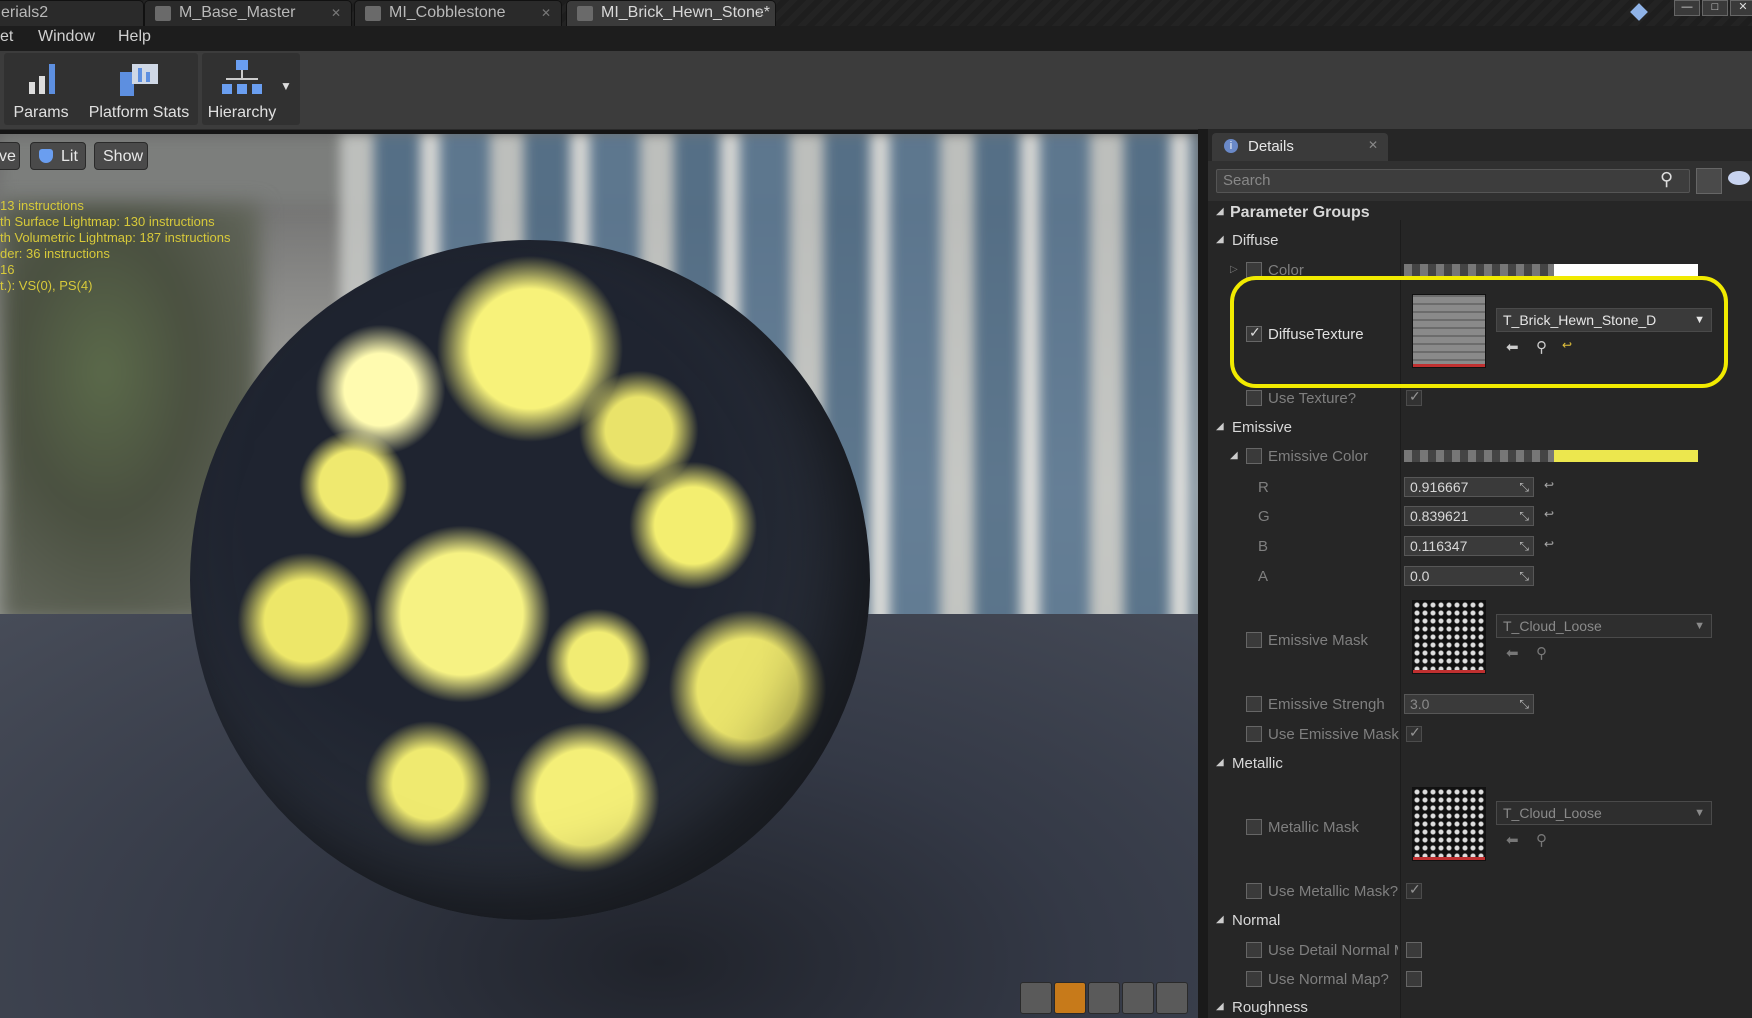 This screenshot has height=1018, width=1752. I want to click on toolbar: Params Platform Stats Hierarchy ▼, so click(876, 90).